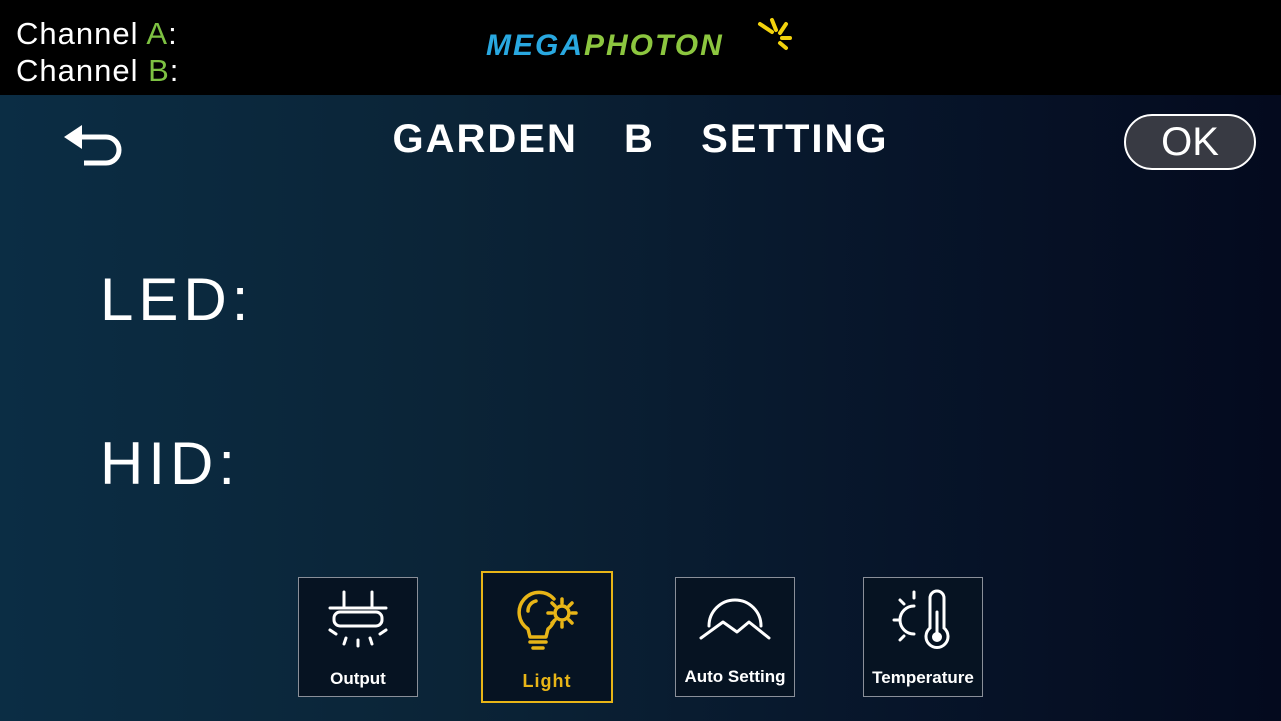  I want to click on logo-photon-text: PHOTON, so click(654, 45).